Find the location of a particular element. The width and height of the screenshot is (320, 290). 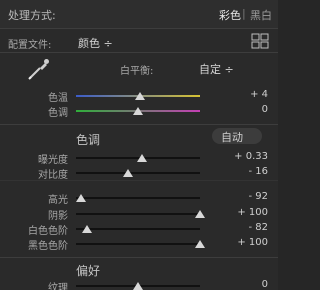

wb-dropdown: 自定 ÷ is located at coordinates (216, 69).